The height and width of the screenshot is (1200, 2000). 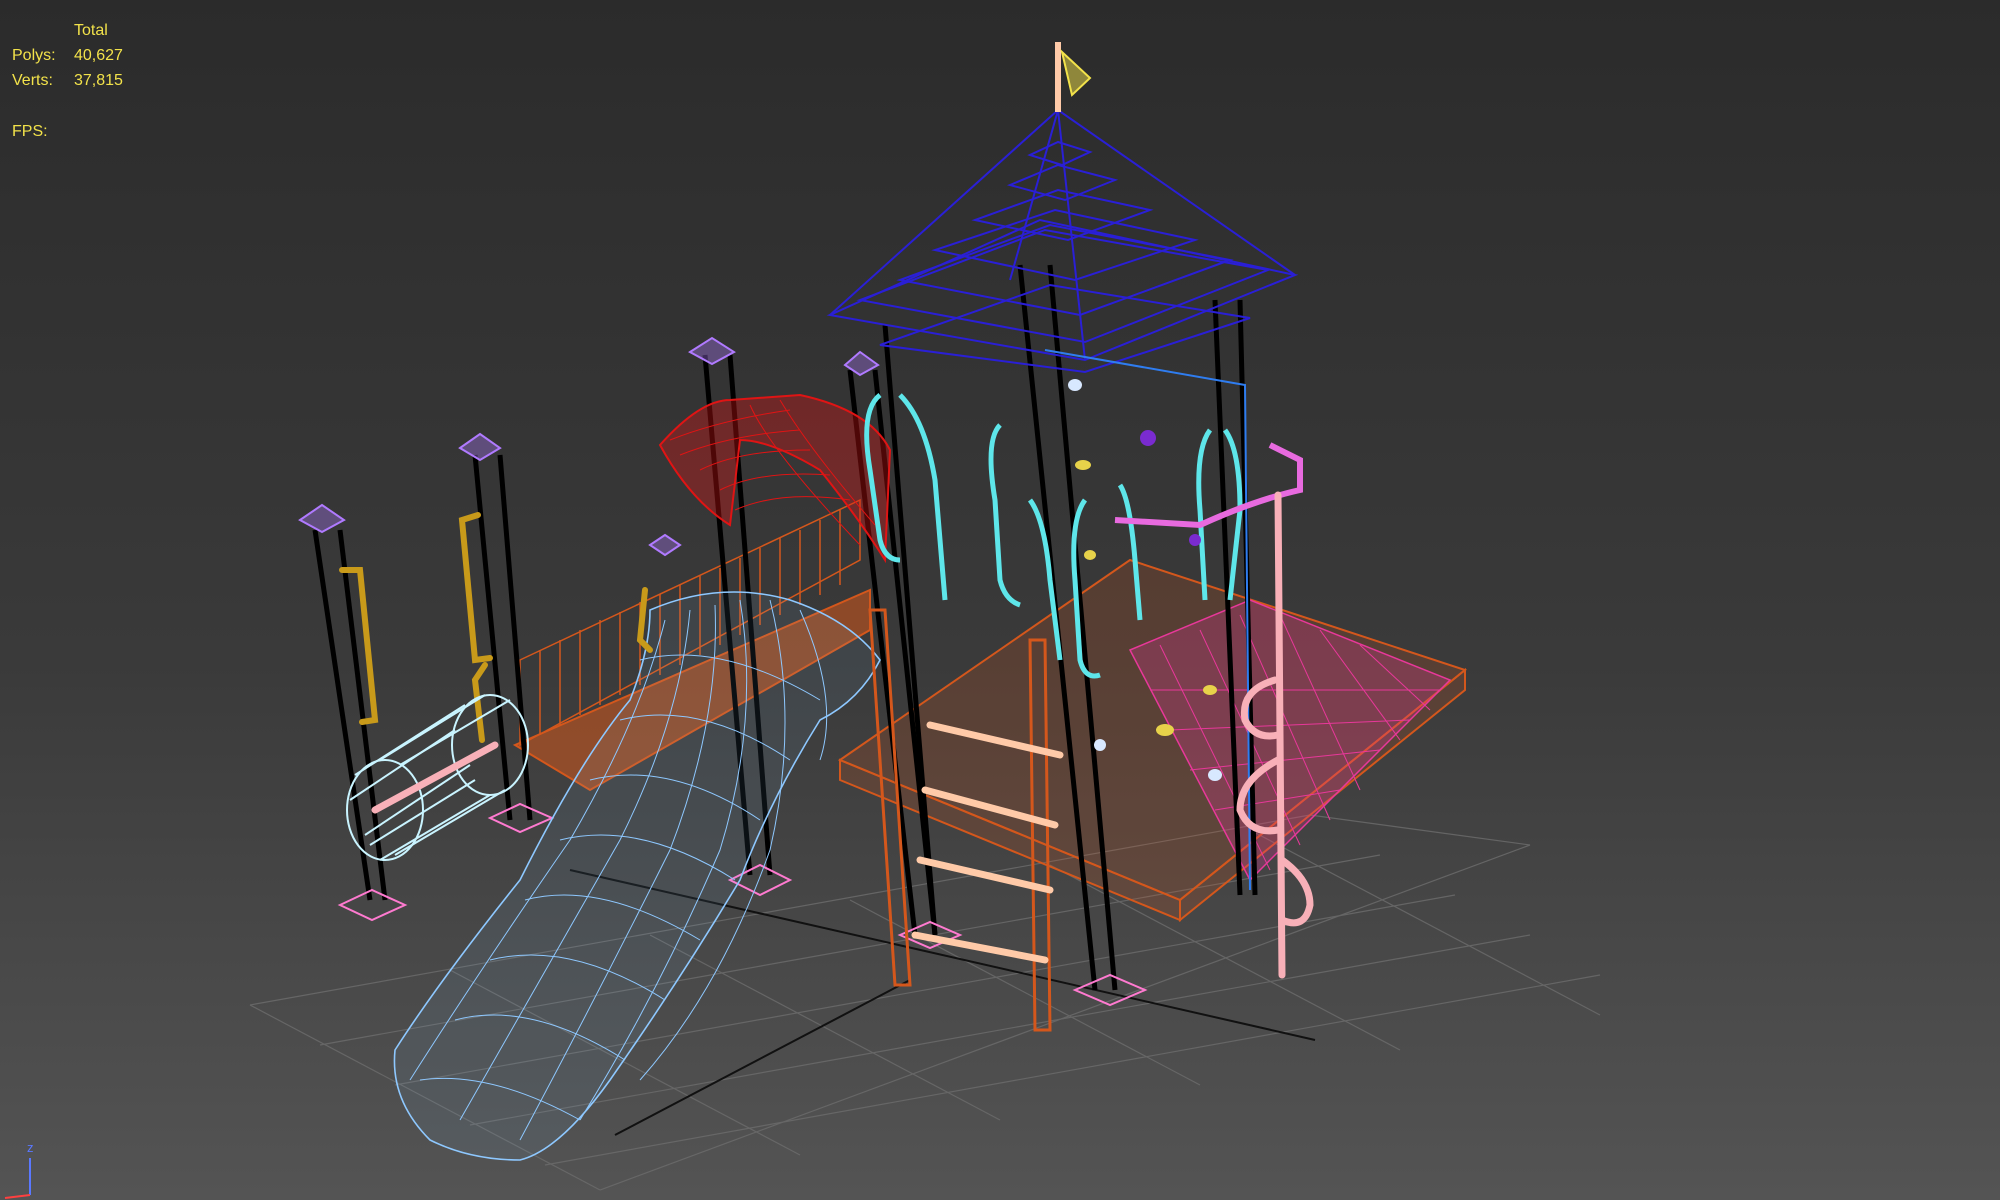 What do you see at coordinates (637, 876) in the screenshot?
I see `slide` at bounding box center [637, 876].